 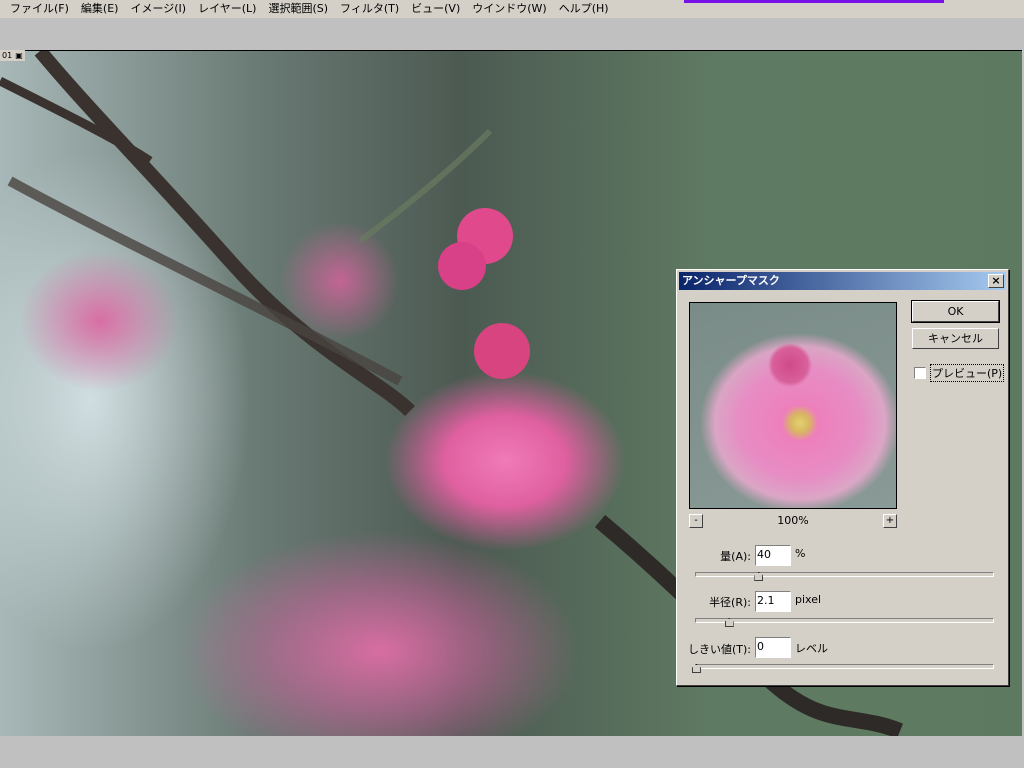 I want to click on dialog-titlebar: アンシャープマスク ×, so click(x=842, y=281).